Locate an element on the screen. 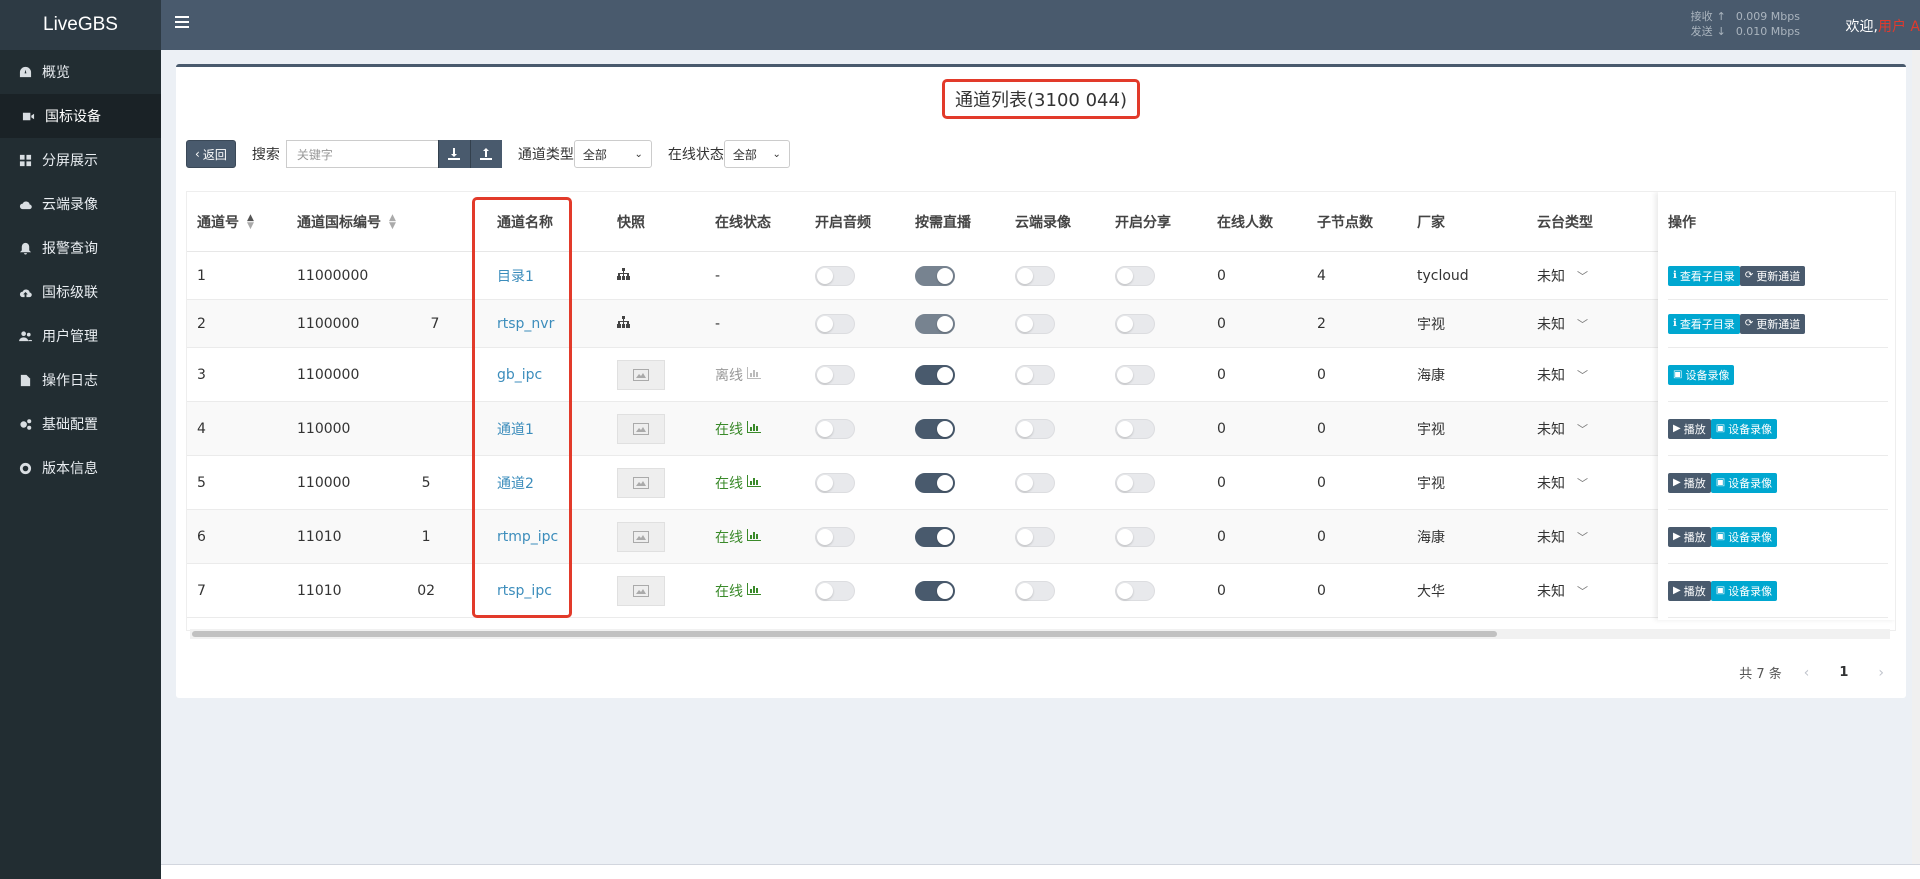  header-col-channel-code: 通道国标编号 ▲ ▼ is located at coordinates (387, 222).